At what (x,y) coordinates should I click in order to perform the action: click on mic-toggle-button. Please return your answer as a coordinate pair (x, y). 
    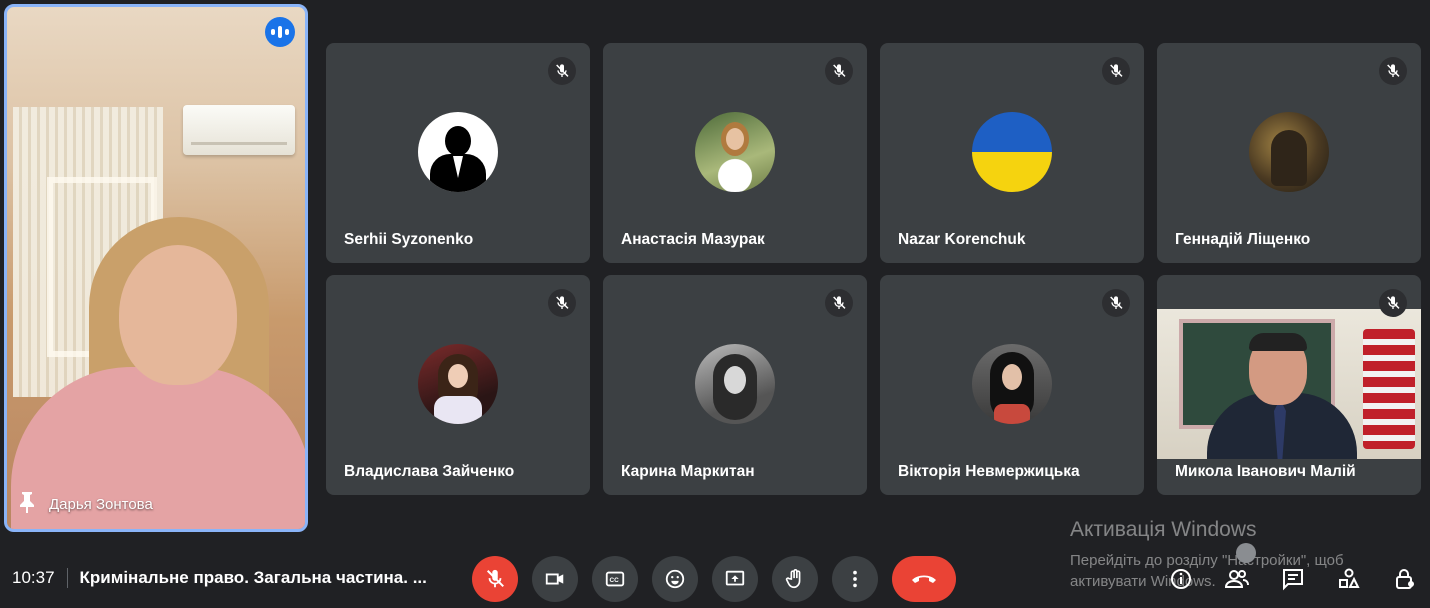
    Looking at the image, I should click on (495, 579).